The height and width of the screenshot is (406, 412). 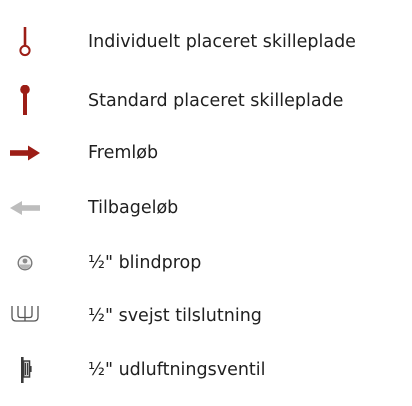 What do you see at coordinates (25, 314) in the screenshot?
I see `weld-connection-icon` at bounding box center [25, 314].